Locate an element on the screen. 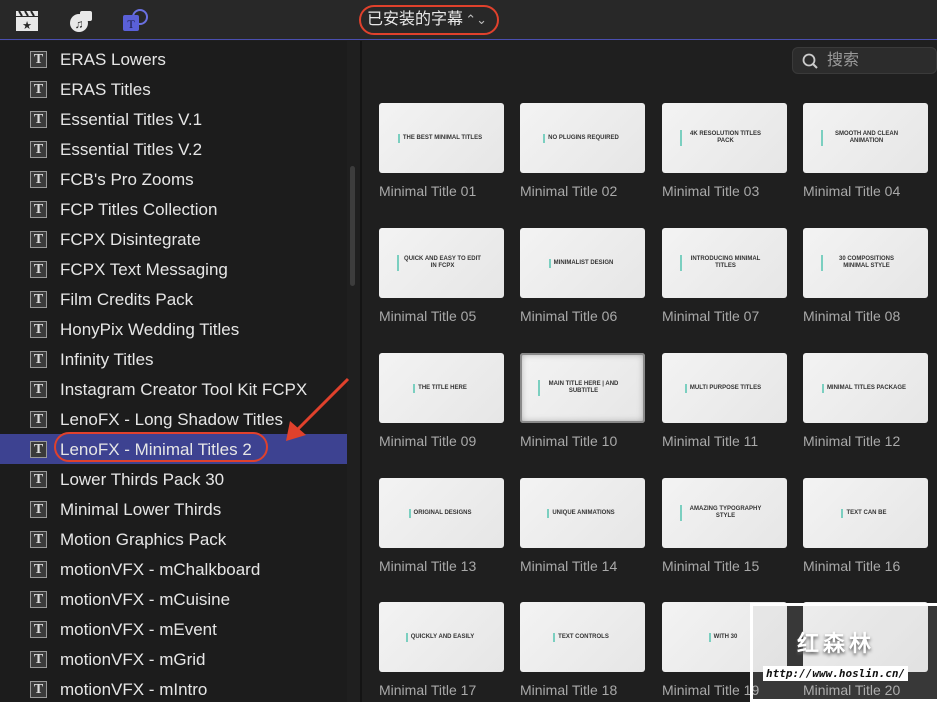 The image size is (937, 702). title-thumbnail: UNIQUE ANIMATIONS is located at coordinates (582, 513).